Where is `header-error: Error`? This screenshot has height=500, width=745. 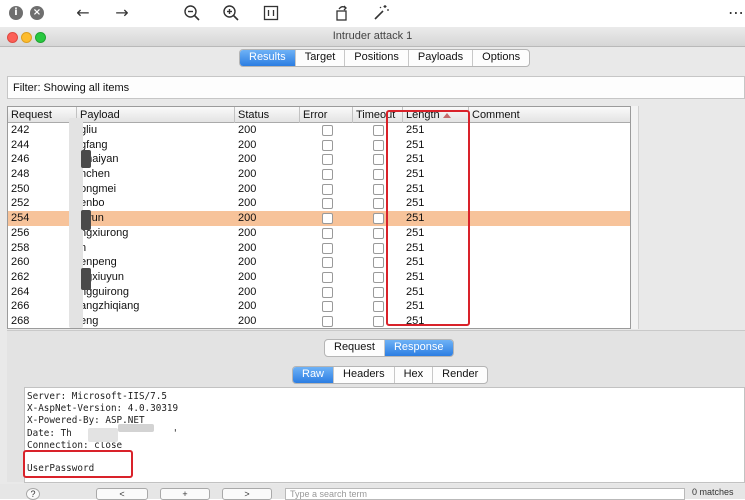
header-error: Error is located at coordinates (326, 115).